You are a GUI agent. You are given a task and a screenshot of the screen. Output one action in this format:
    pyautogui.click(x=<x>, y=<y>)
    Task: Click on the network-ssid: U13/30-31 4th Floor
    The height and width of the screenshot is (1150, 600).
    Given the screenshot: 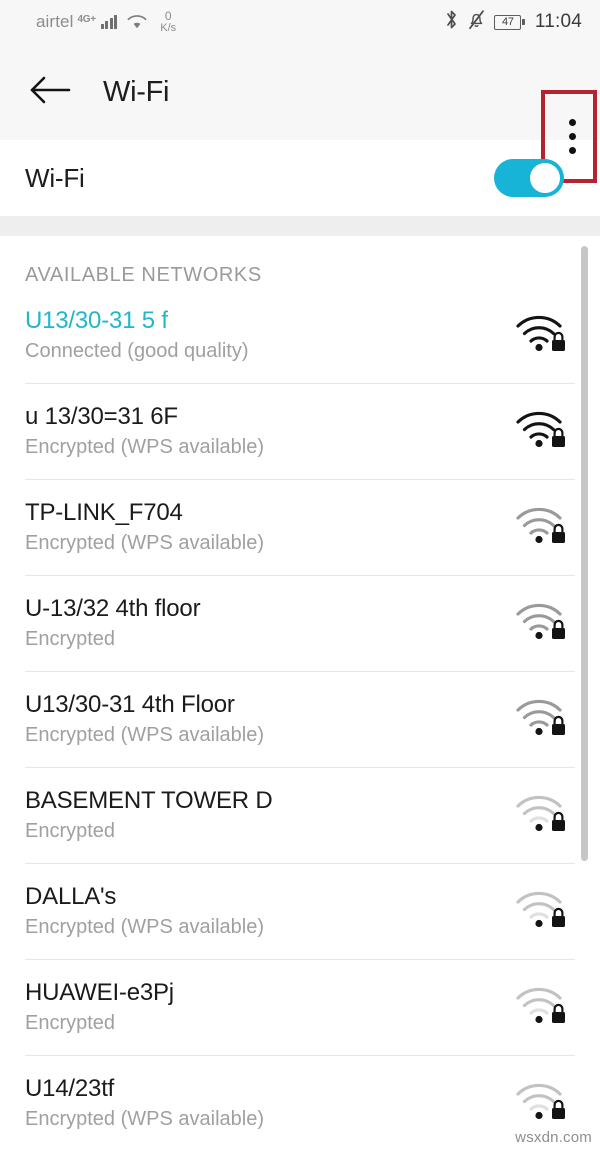 What is the action you would take?
    pyautogui.click(x=130, y=704)
    